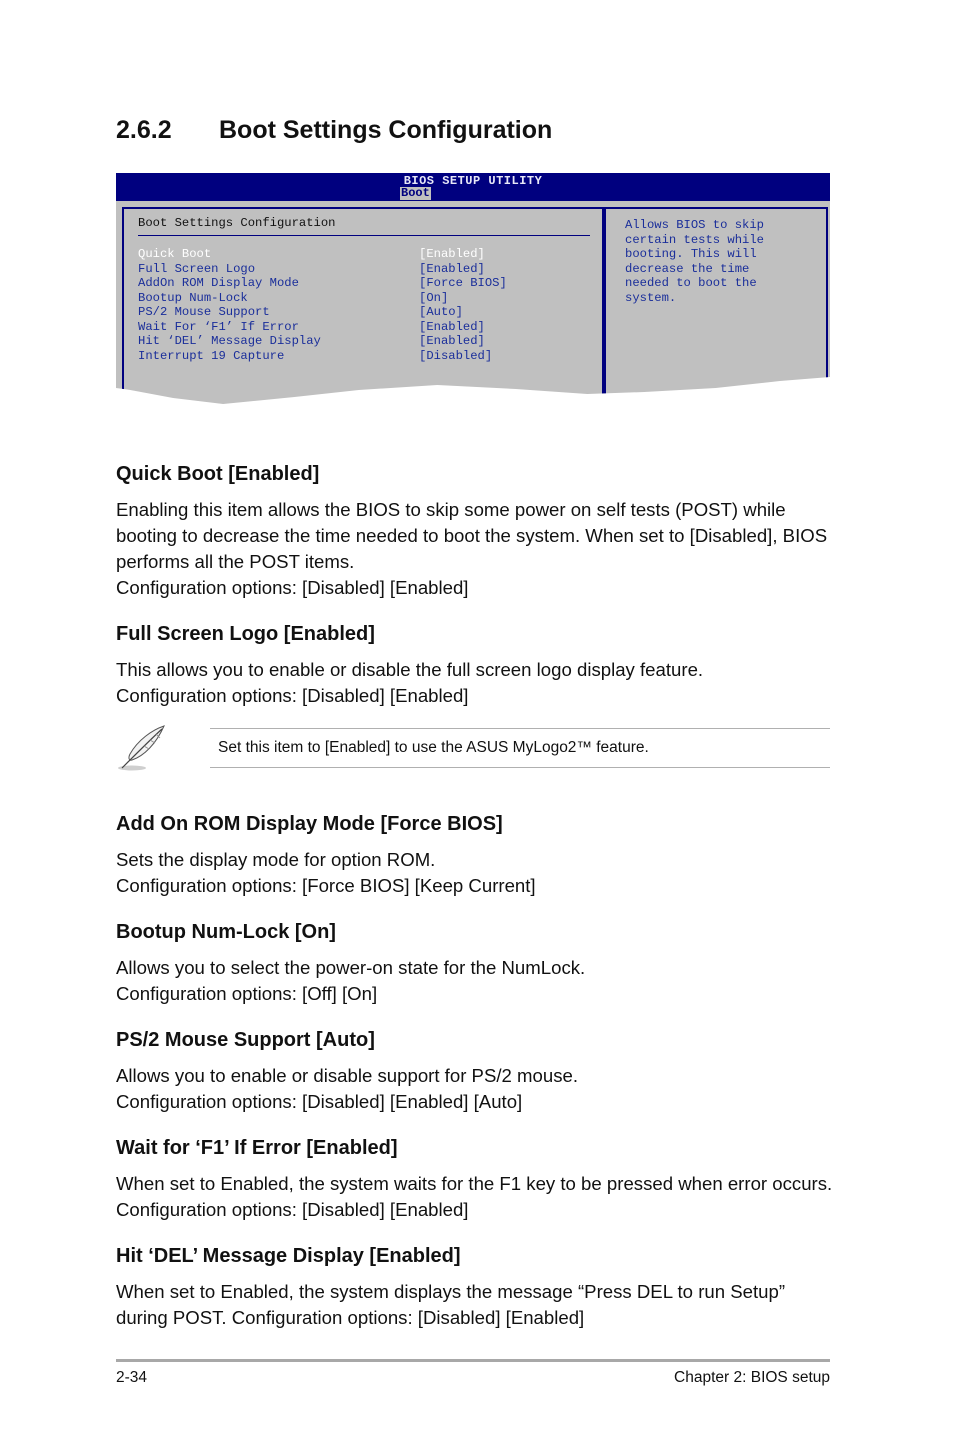  Describe the element at coordinates (237, 223) in the screenshot. I see `bios-panel-heading: Boot Settings Configuration` at that location.